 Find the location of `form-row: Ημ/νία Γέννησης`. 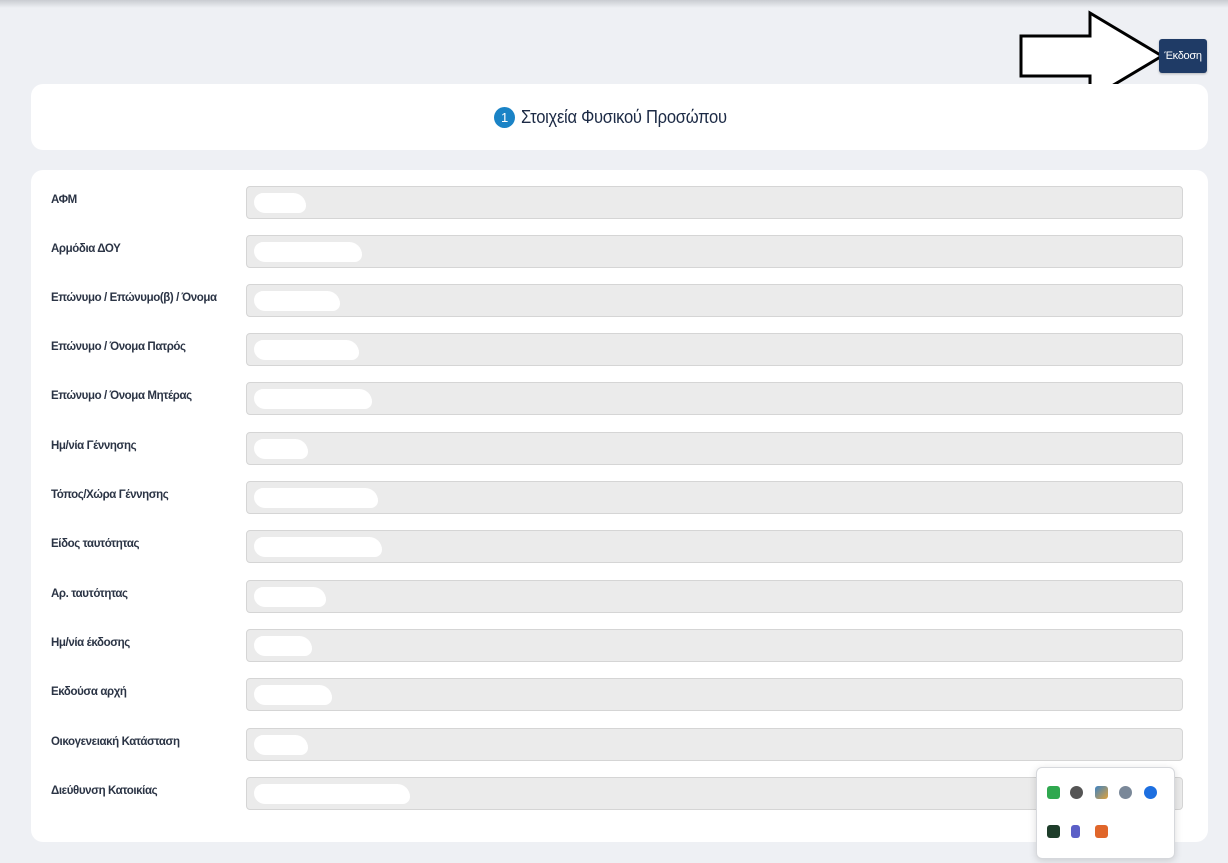

form-row: Ημ/νία Γέννησης is located at coordinates (619, 449).